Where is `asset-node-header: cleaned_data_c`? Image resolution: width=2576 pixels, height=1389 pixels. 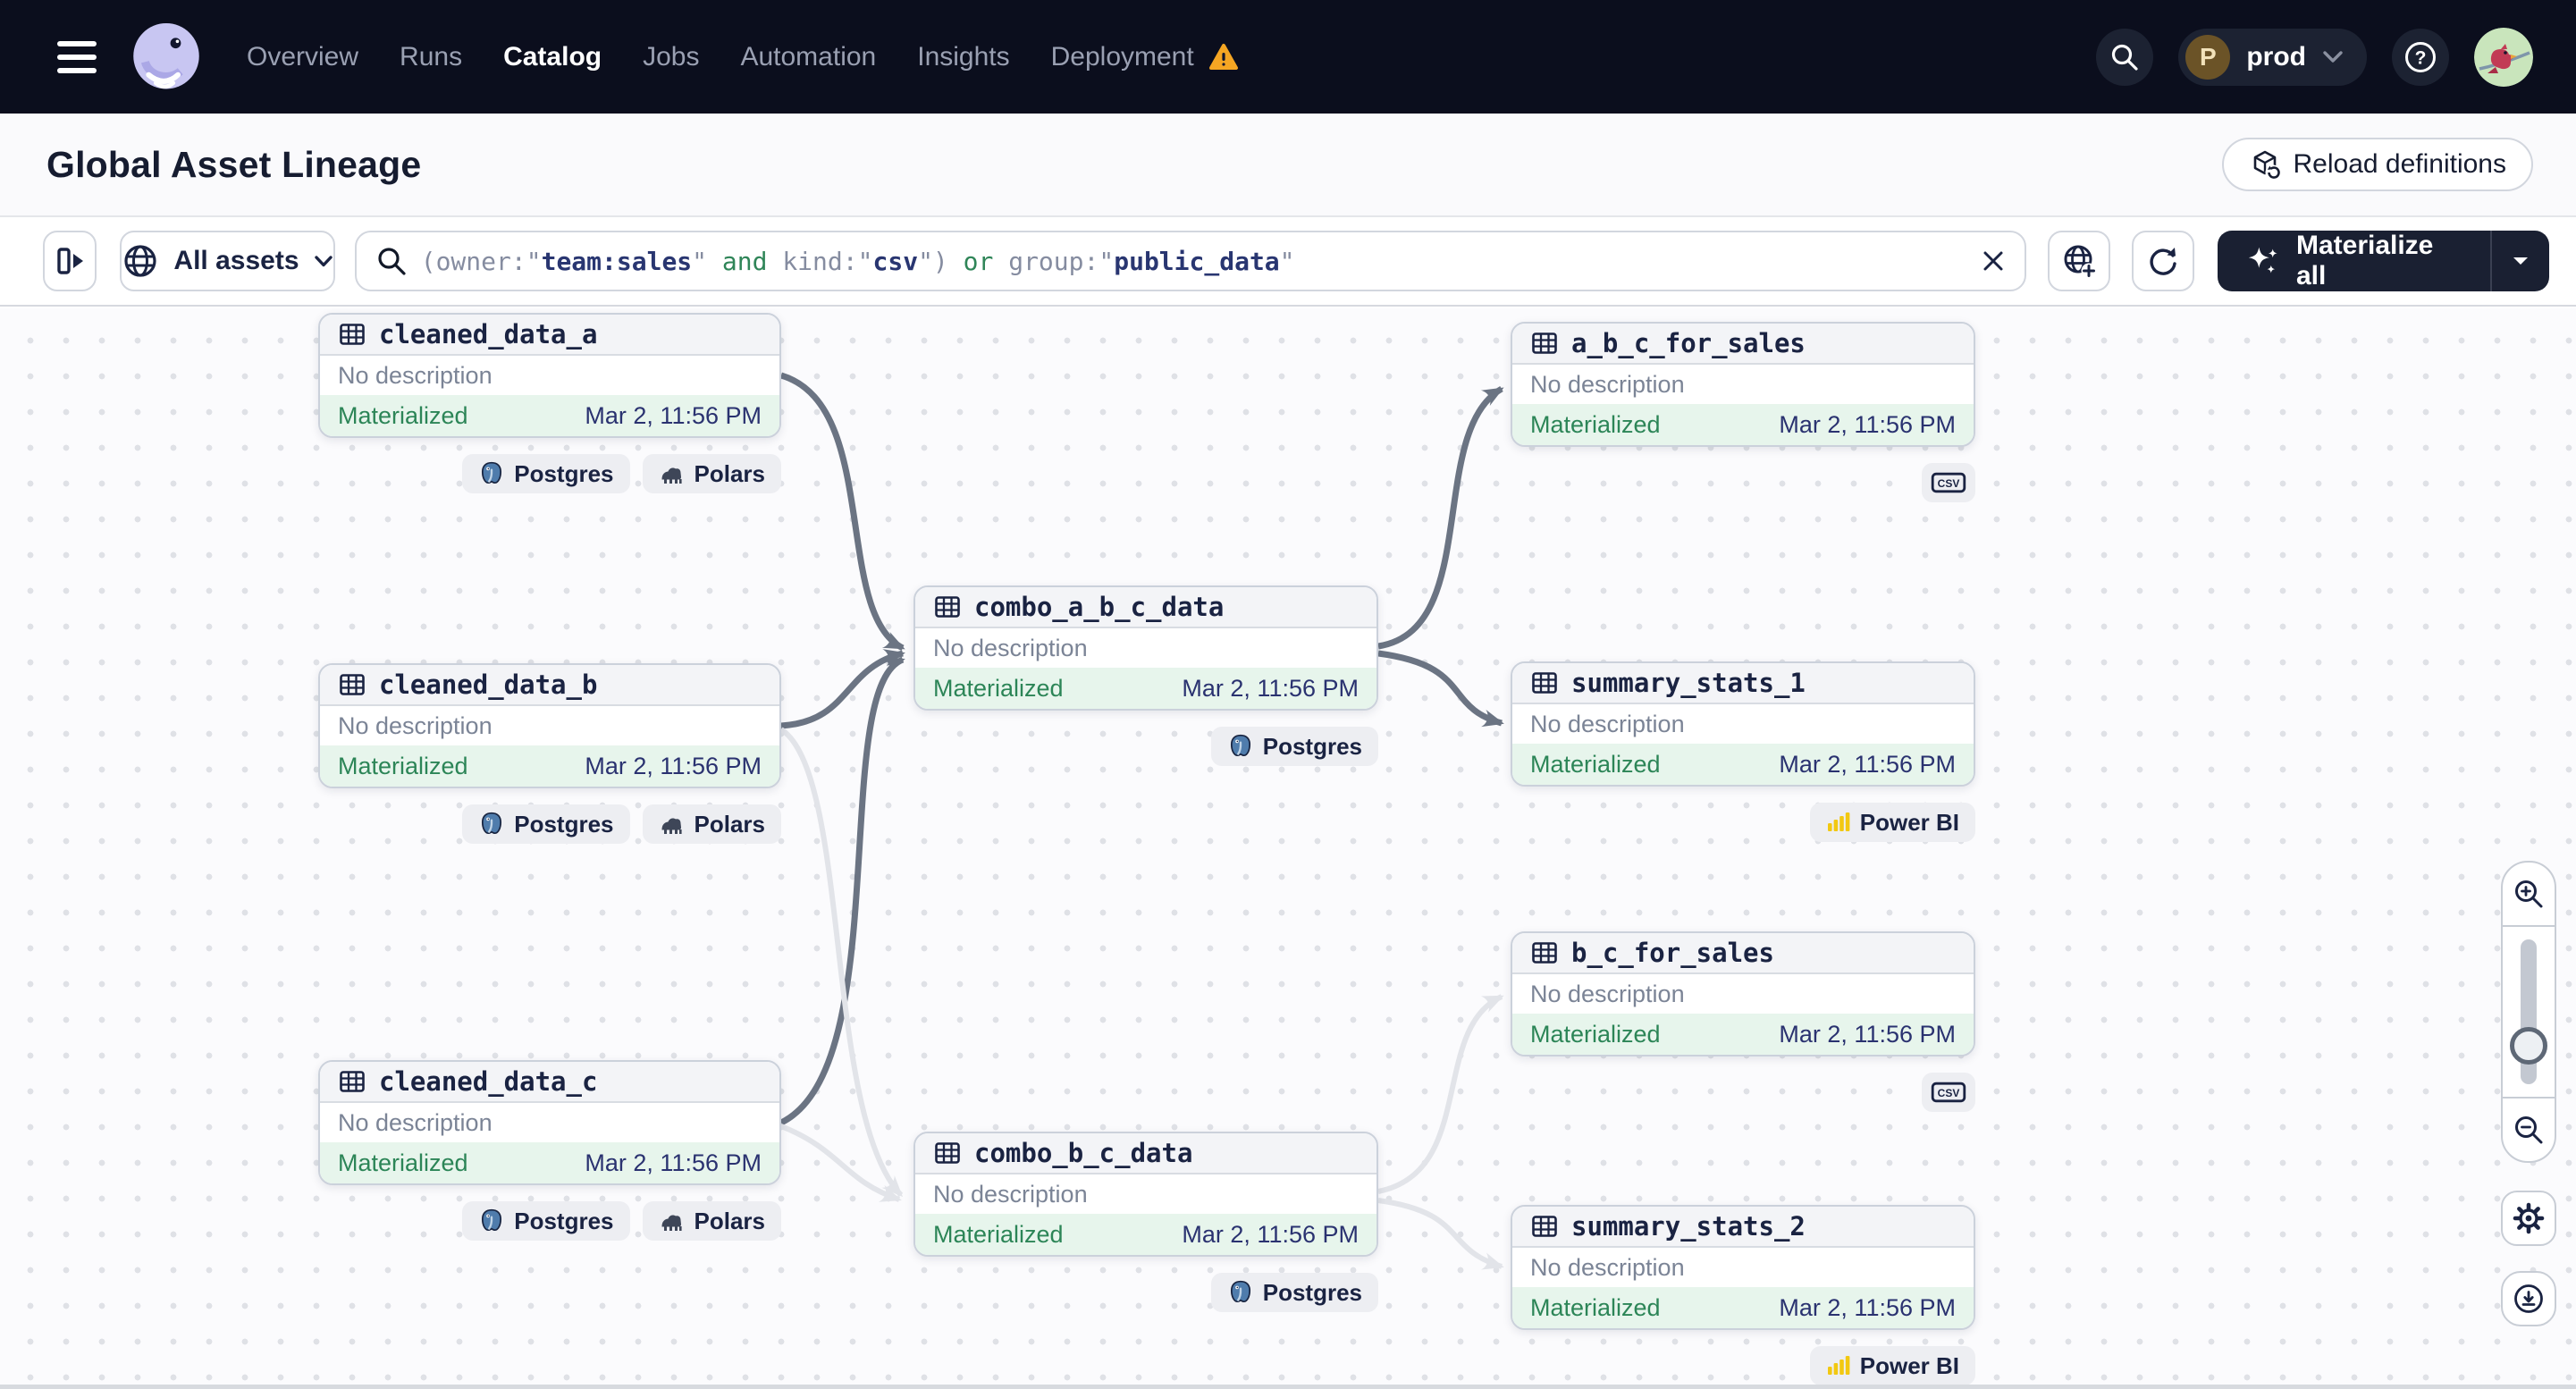 asset-node-header: cleaned_data_c is located at coordinates (550, 1082).